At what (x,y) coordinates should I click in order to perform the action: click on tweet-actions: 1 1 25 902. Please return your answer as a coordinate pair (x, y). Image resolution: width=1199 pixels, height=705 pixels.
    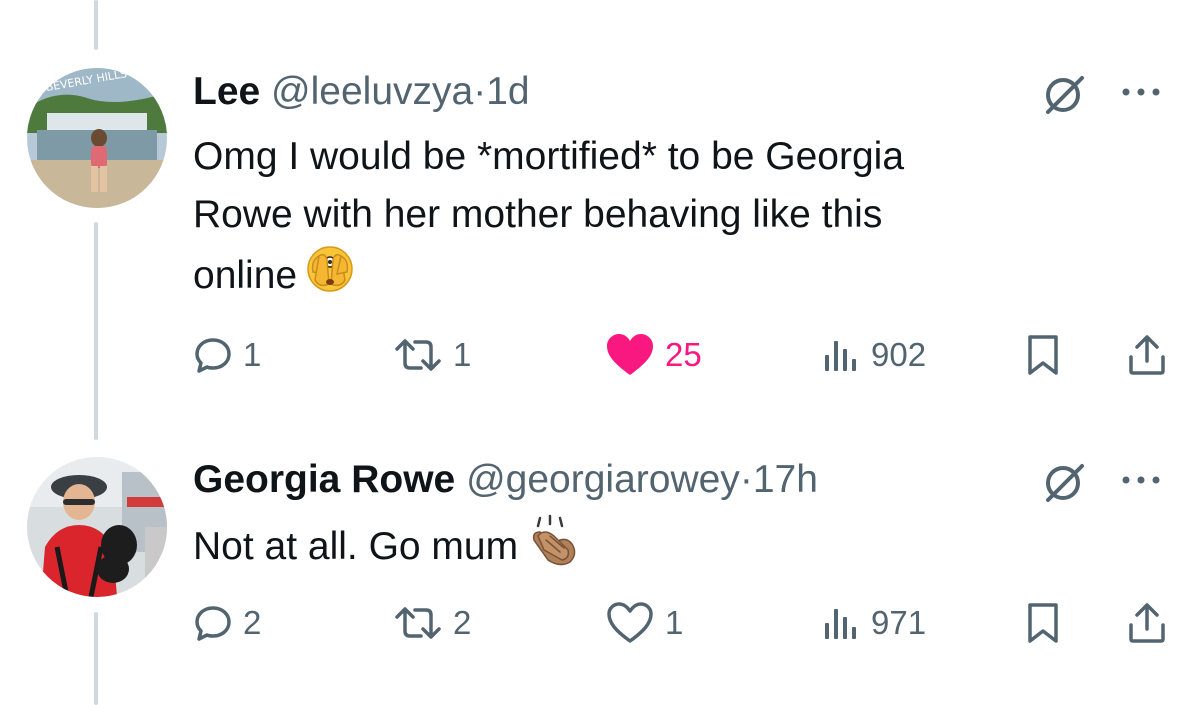
    Looking at the image, I should click on (683, 355).